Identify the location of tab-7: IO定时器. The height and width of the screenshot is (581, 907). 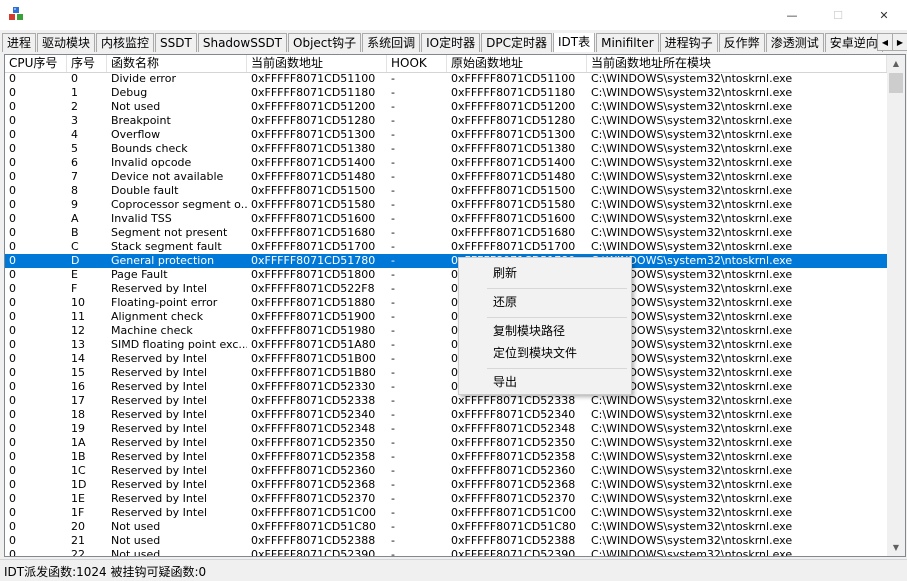
(451, 42).